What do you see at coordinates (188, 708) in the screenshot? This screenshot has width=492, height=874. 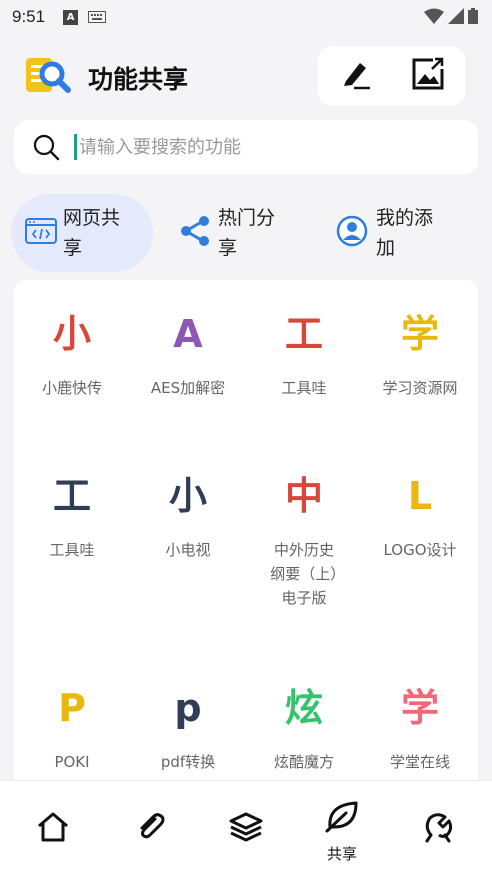 I see `grid-item-glyph: p` at bounding box center [188, 708].